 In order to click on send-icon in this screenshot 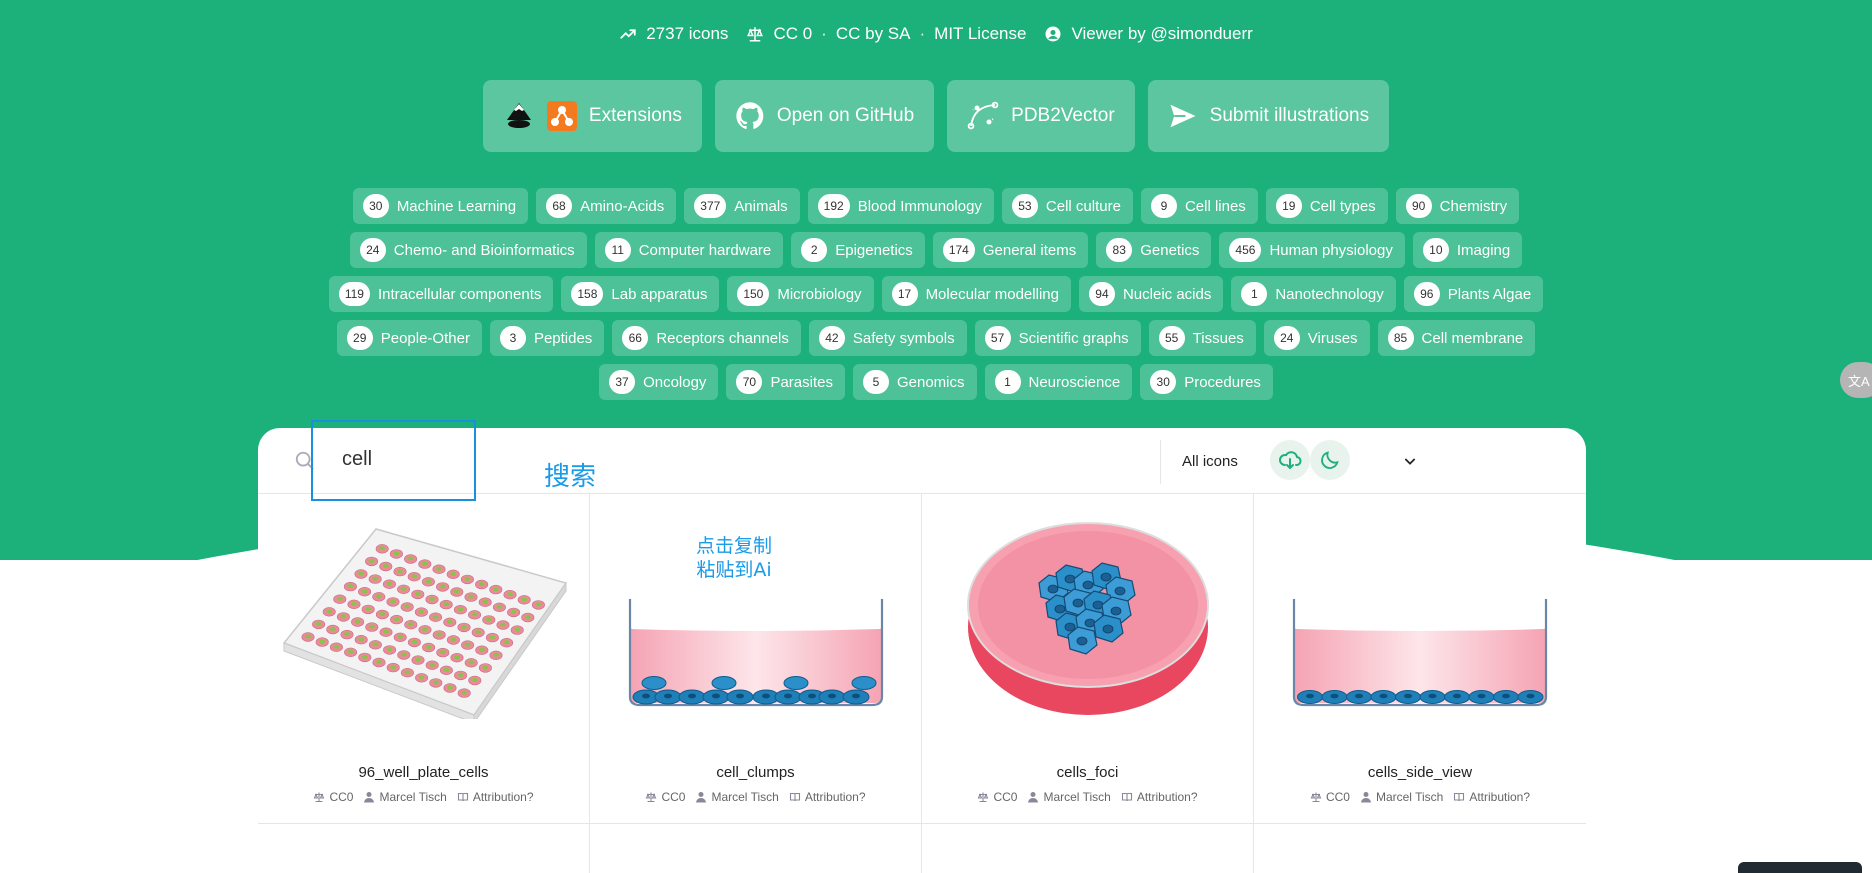, I will do `click(1183, 116)`.